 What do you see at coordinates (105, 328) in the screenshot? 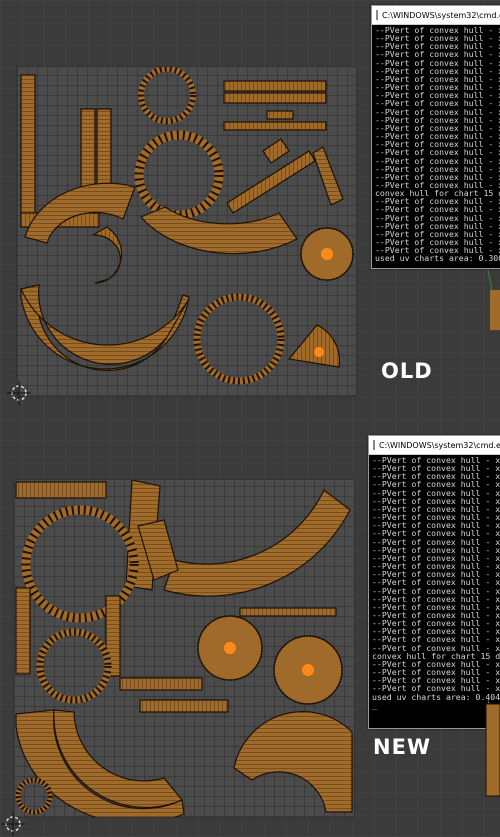
I see `uv-island-arc-bottom` at bounding box center [105, 328].